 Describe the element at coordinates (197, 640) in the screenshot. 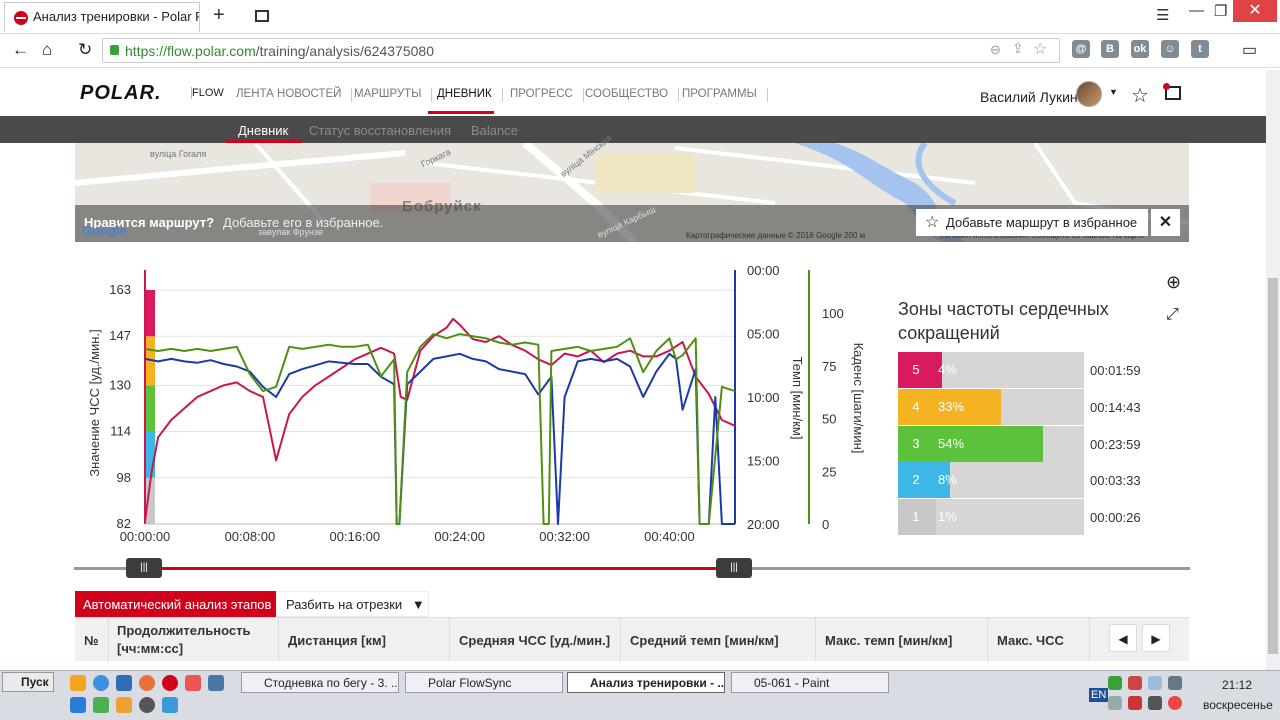

I see `column-header: Продолжительность [чч:мм:сс]` at that location.